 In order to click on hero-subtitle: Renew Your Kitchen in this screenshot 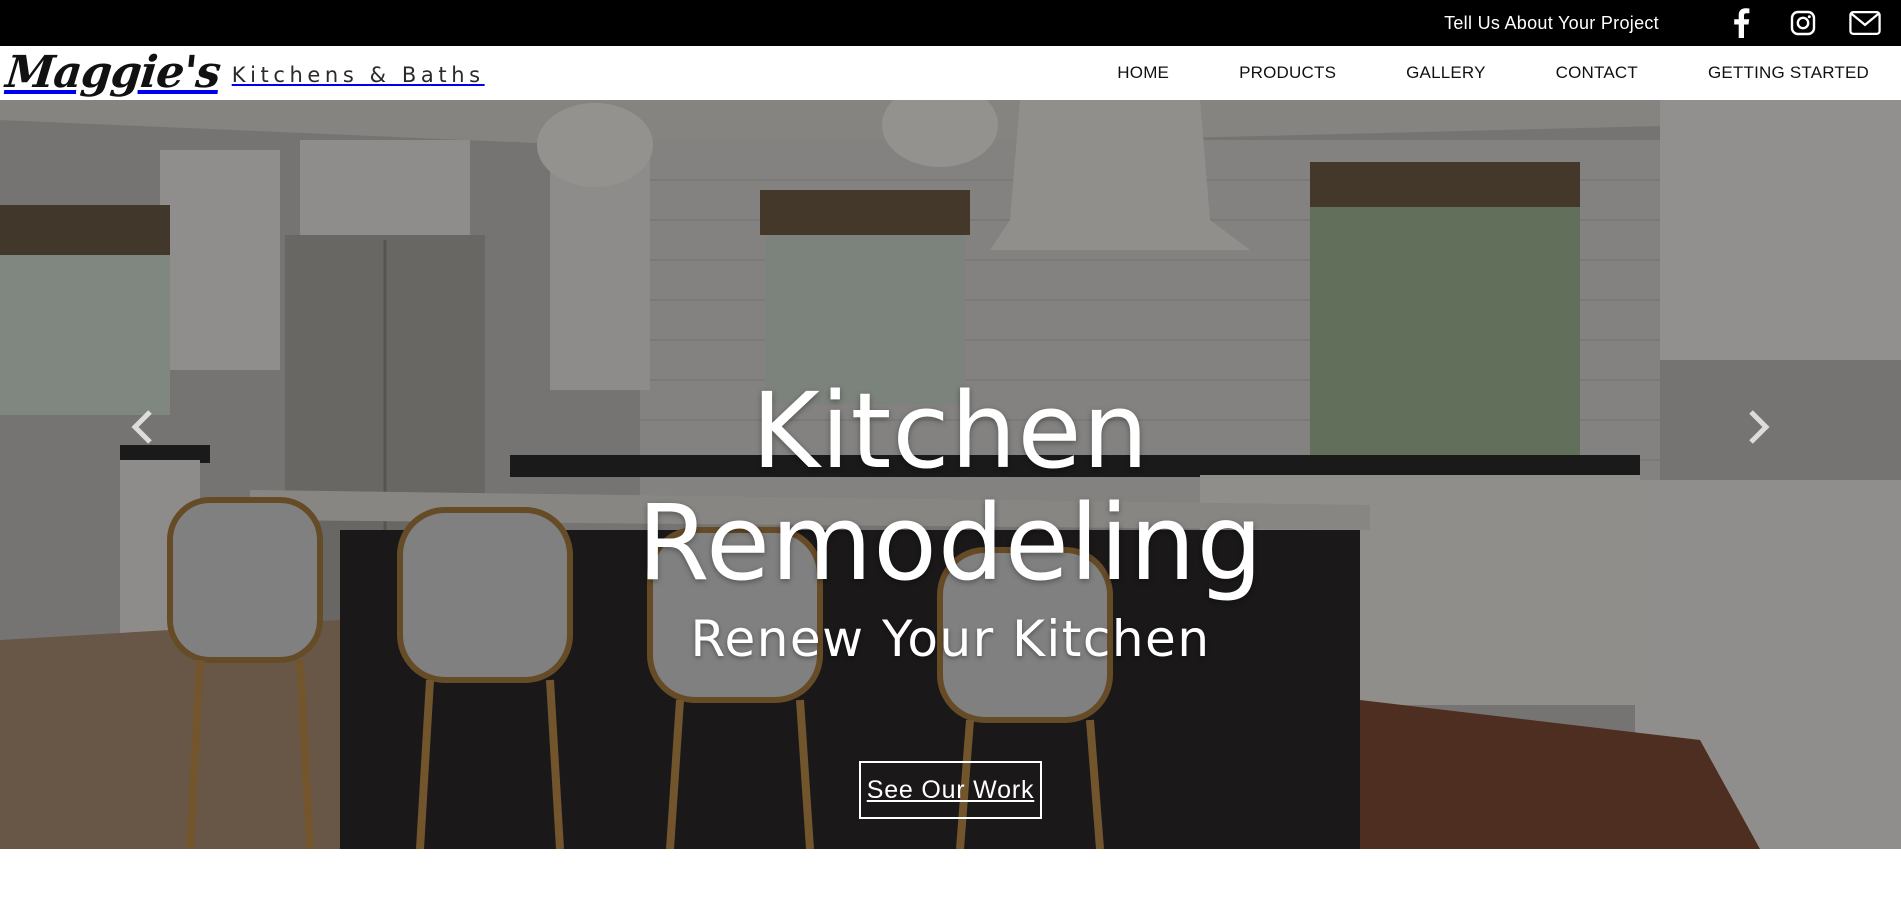, I will do `click(950, 639)`.